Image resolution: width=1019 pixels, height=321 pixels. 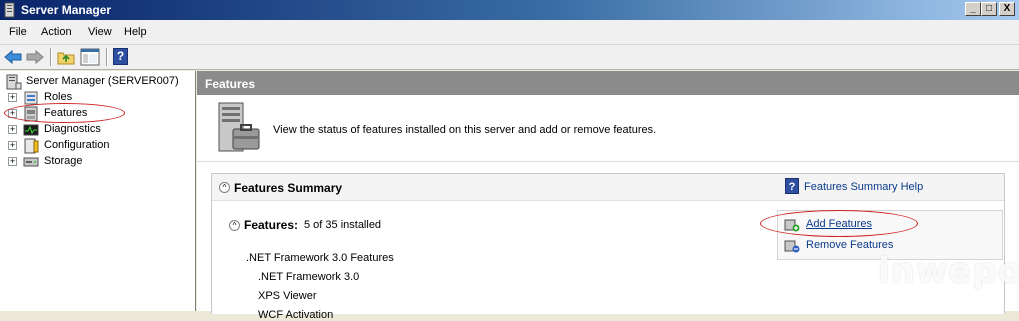 What do you see at coordinates (102, 81) in the screenshot?
I see `tree-root-label: Server Manager (SERVER007)` at bounding box center [102, 81].